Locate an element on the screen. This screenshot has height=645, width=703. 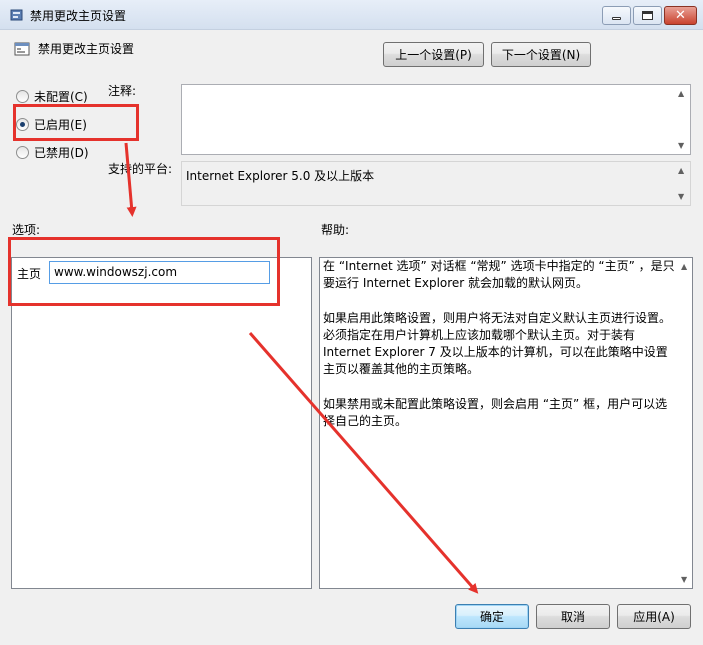
maximize-button is located at coordinates (647, 15).